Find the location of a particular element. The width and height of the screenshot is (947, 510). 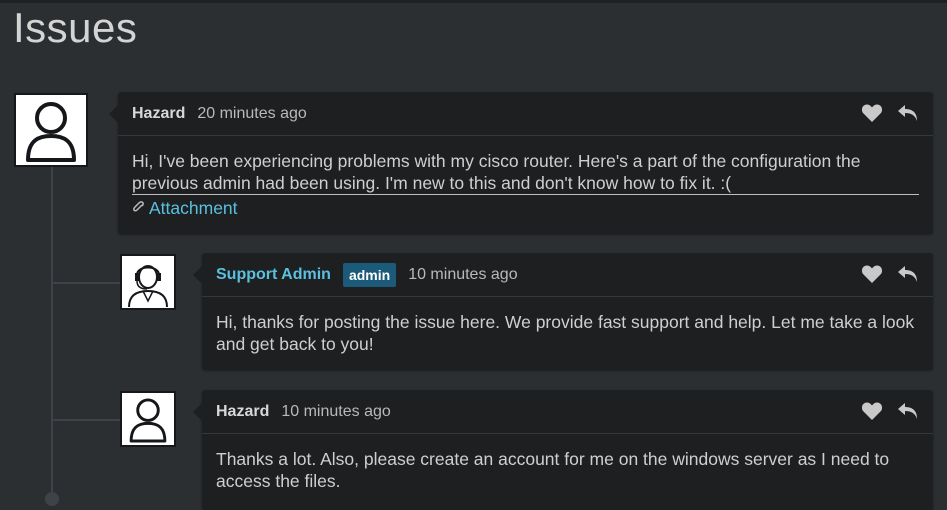

attachment: Attachment is located at coordinates (525, 208).